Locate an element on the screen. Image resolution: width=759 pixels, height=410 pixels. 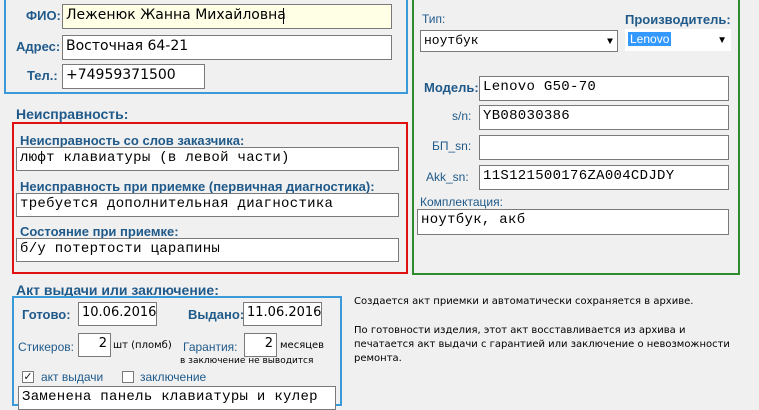
sn-label: s/n: is located at coordinates (462, 116).